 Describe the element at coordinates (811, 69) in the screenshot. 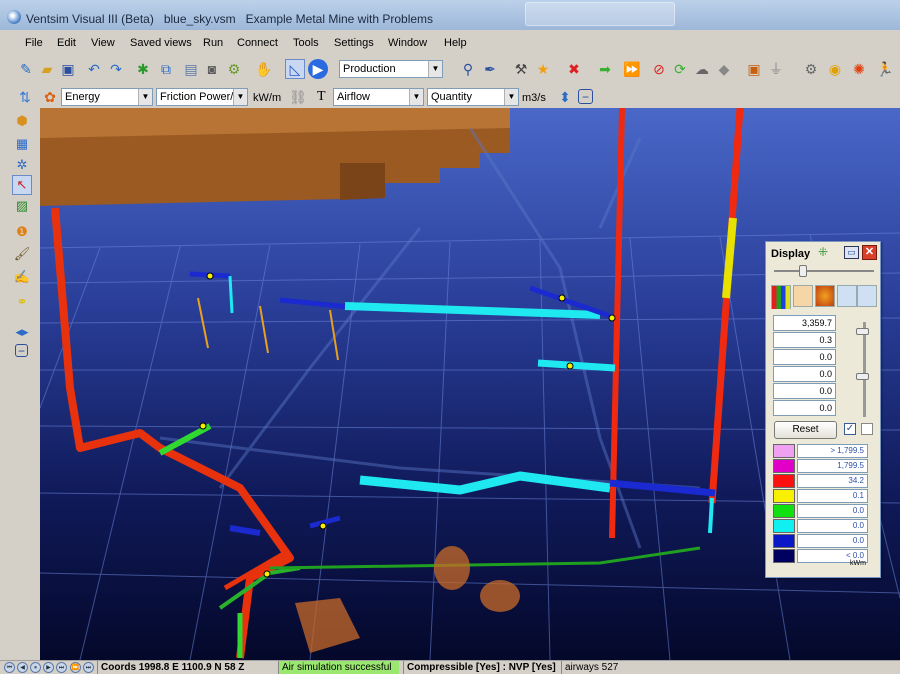

I see `settings-icon: ⚙` at that location.